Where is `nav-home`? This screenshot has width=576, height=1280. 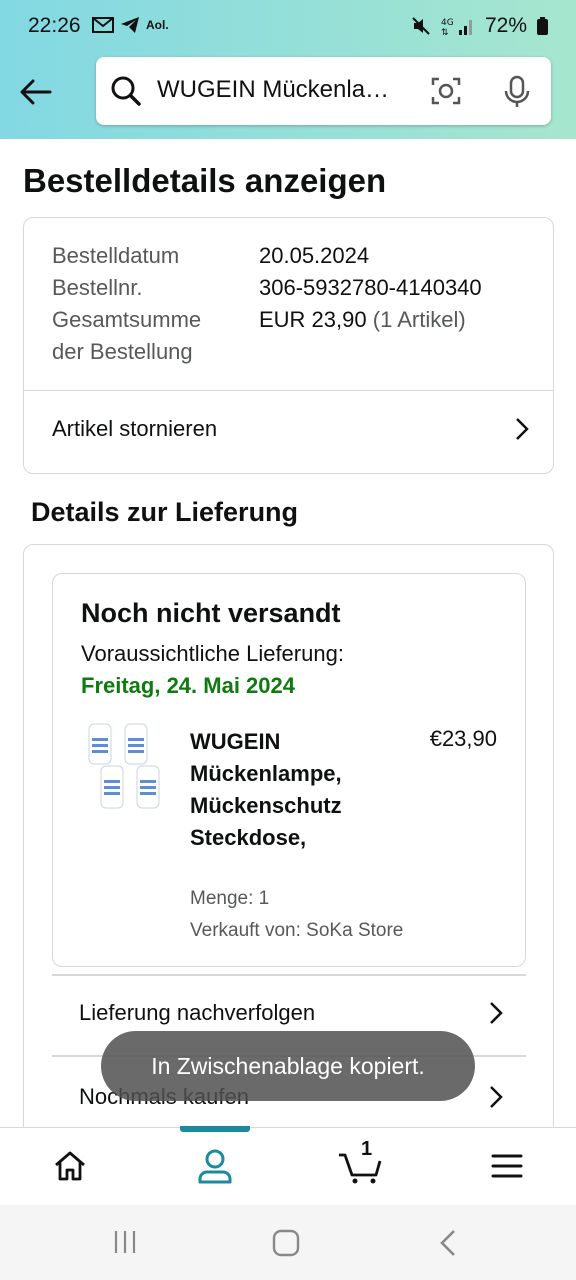
nav-home is located at coordinates (70, 1166).